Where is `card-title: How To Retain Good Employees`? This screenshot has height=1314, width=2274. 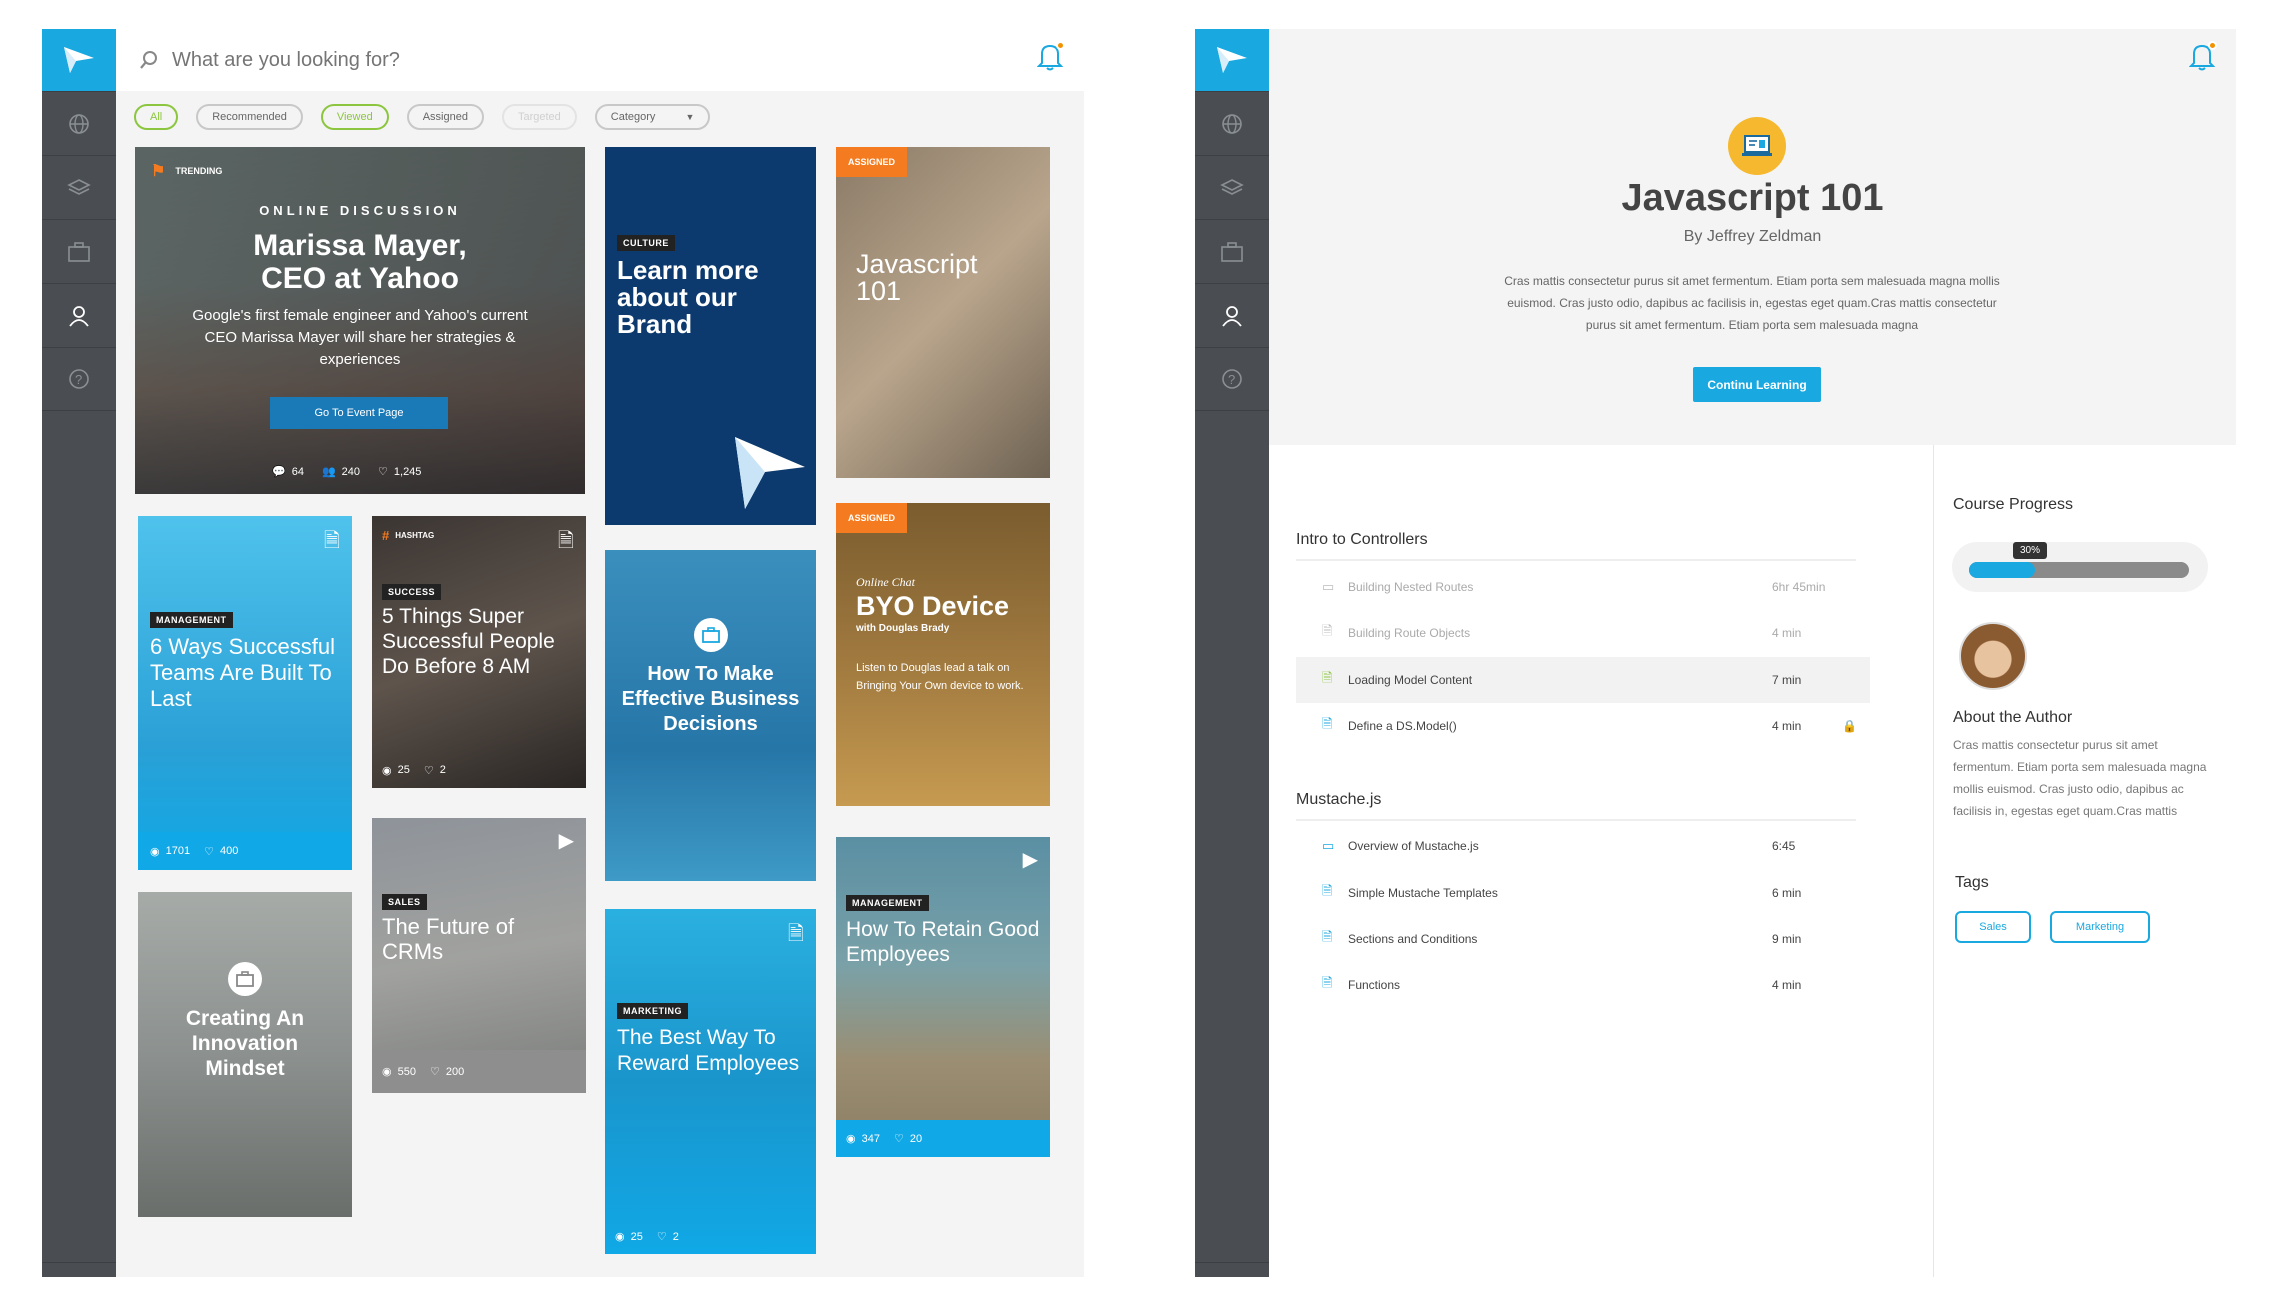 card-title: How To Retain Good Employees is located at coordinates (943, 942).